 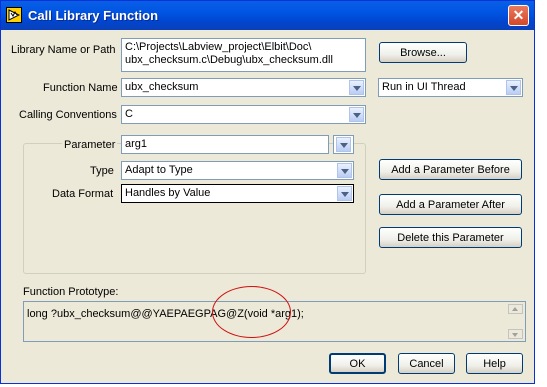 I want to click on scroll-down-icon, so click(x=515, y=334).